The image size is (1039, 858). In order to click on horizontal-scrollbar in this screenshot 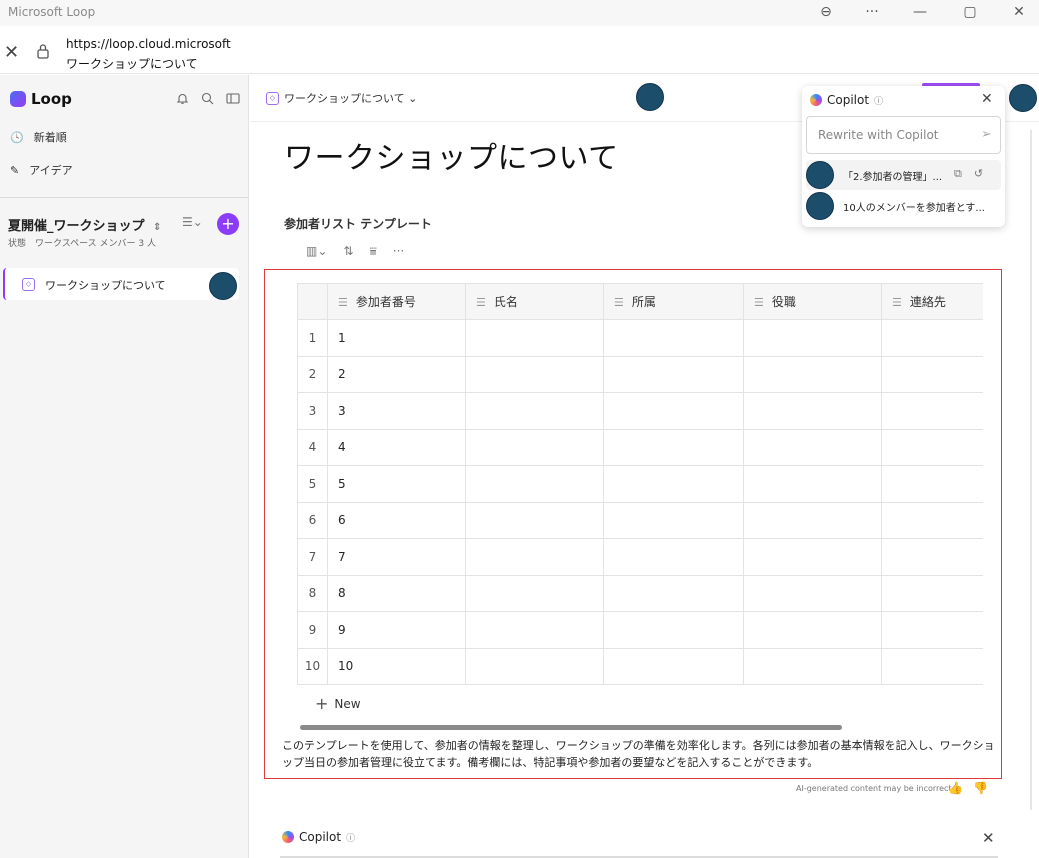, I will do `click(571, 727)`.